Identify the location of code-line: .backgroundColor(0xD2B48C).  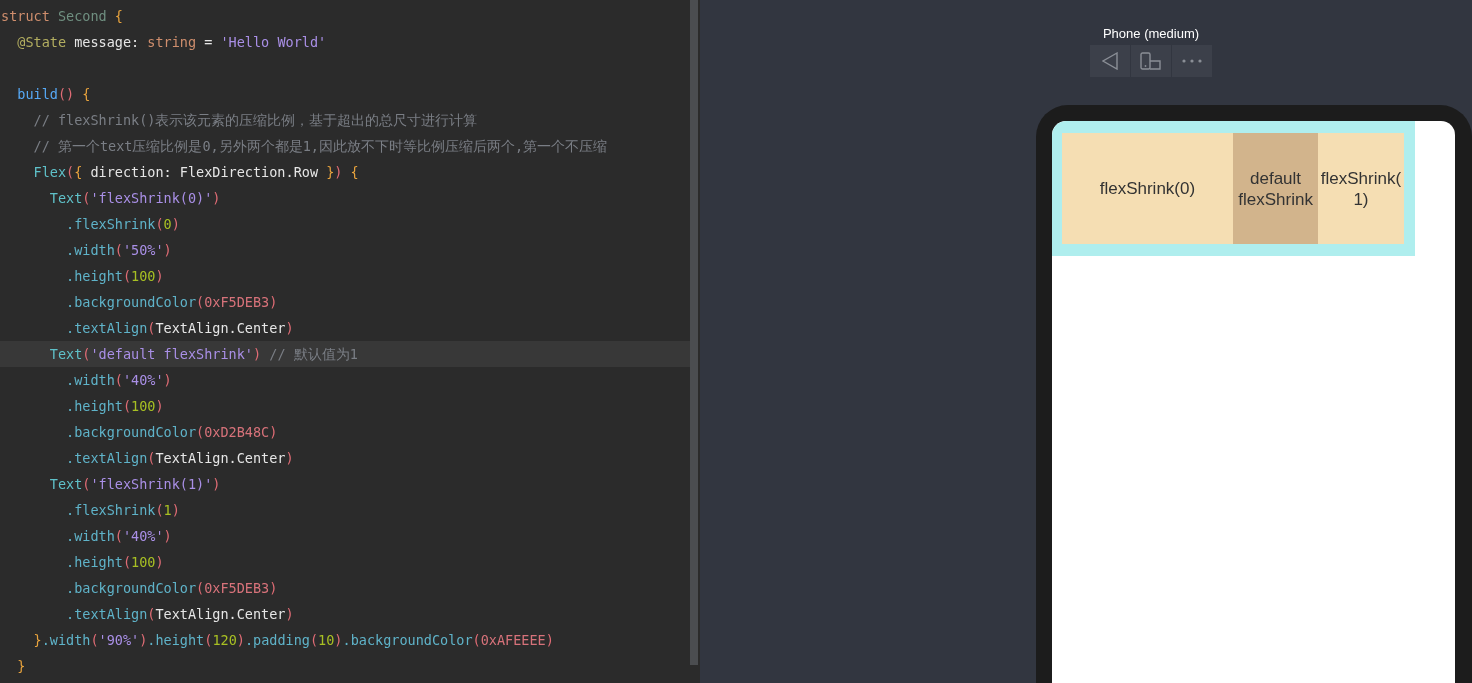
(172, 432).